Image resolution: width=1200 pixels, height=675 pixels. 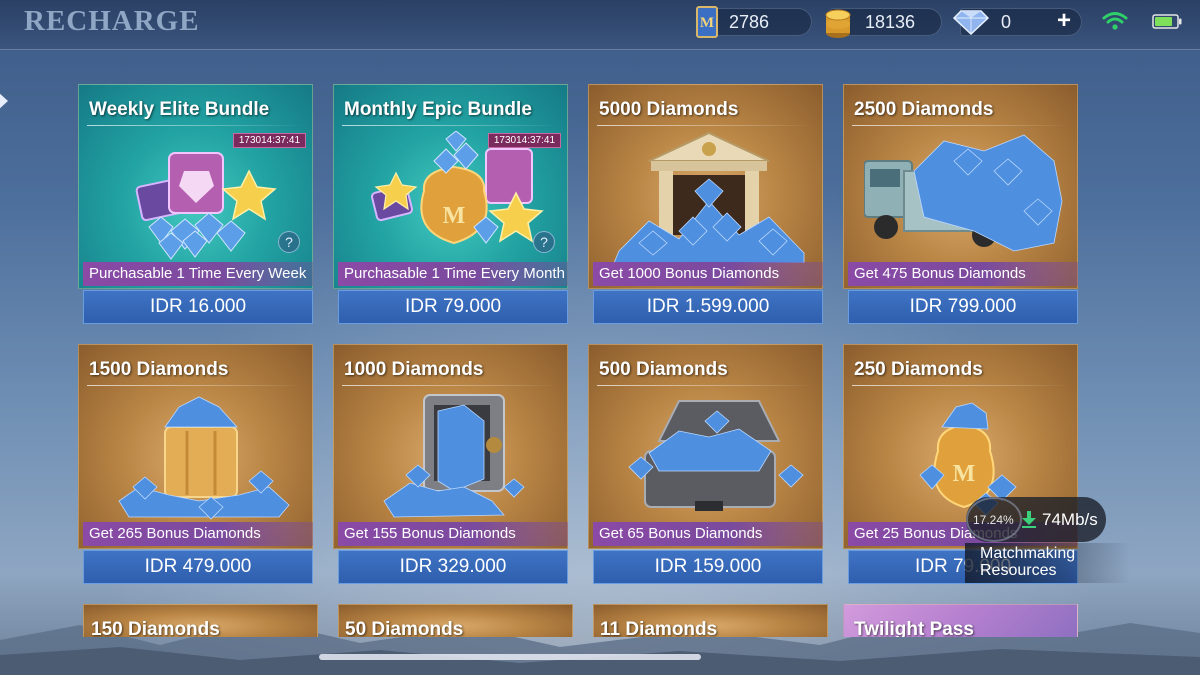 What do you see at coordinates (924, 109) in the screenshot?
I see `card-title: 2500 Diamonds` at bounding box center [924, 109].